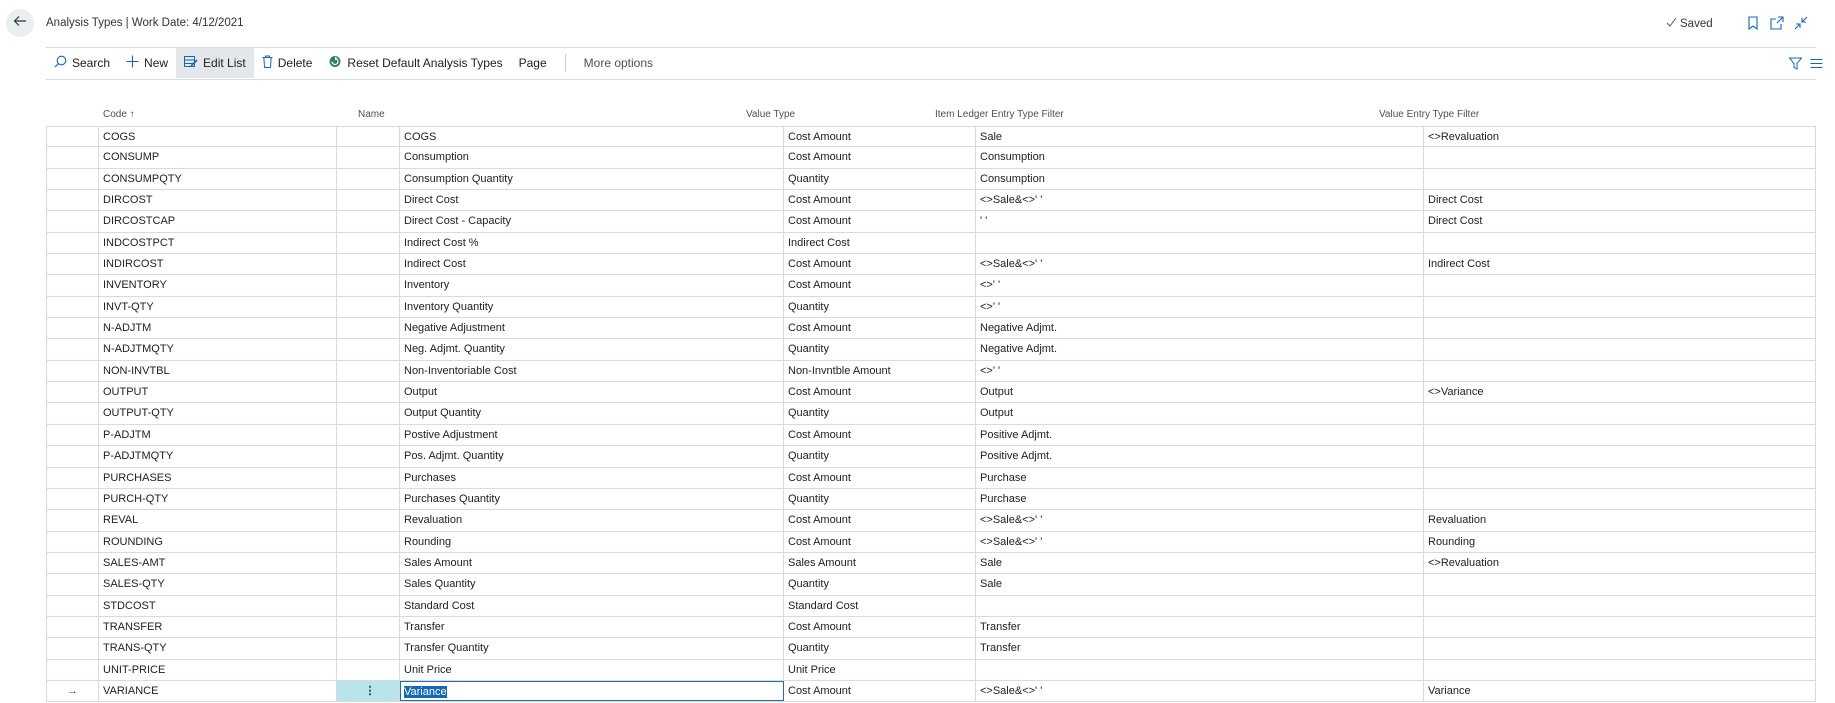 This screenshot has height=703, width=1835. Describe the element at coordinates (931, 286) in the screenshot. I see `table-row: INVENTORY Inventory Cost Amount <>' '` at that location.